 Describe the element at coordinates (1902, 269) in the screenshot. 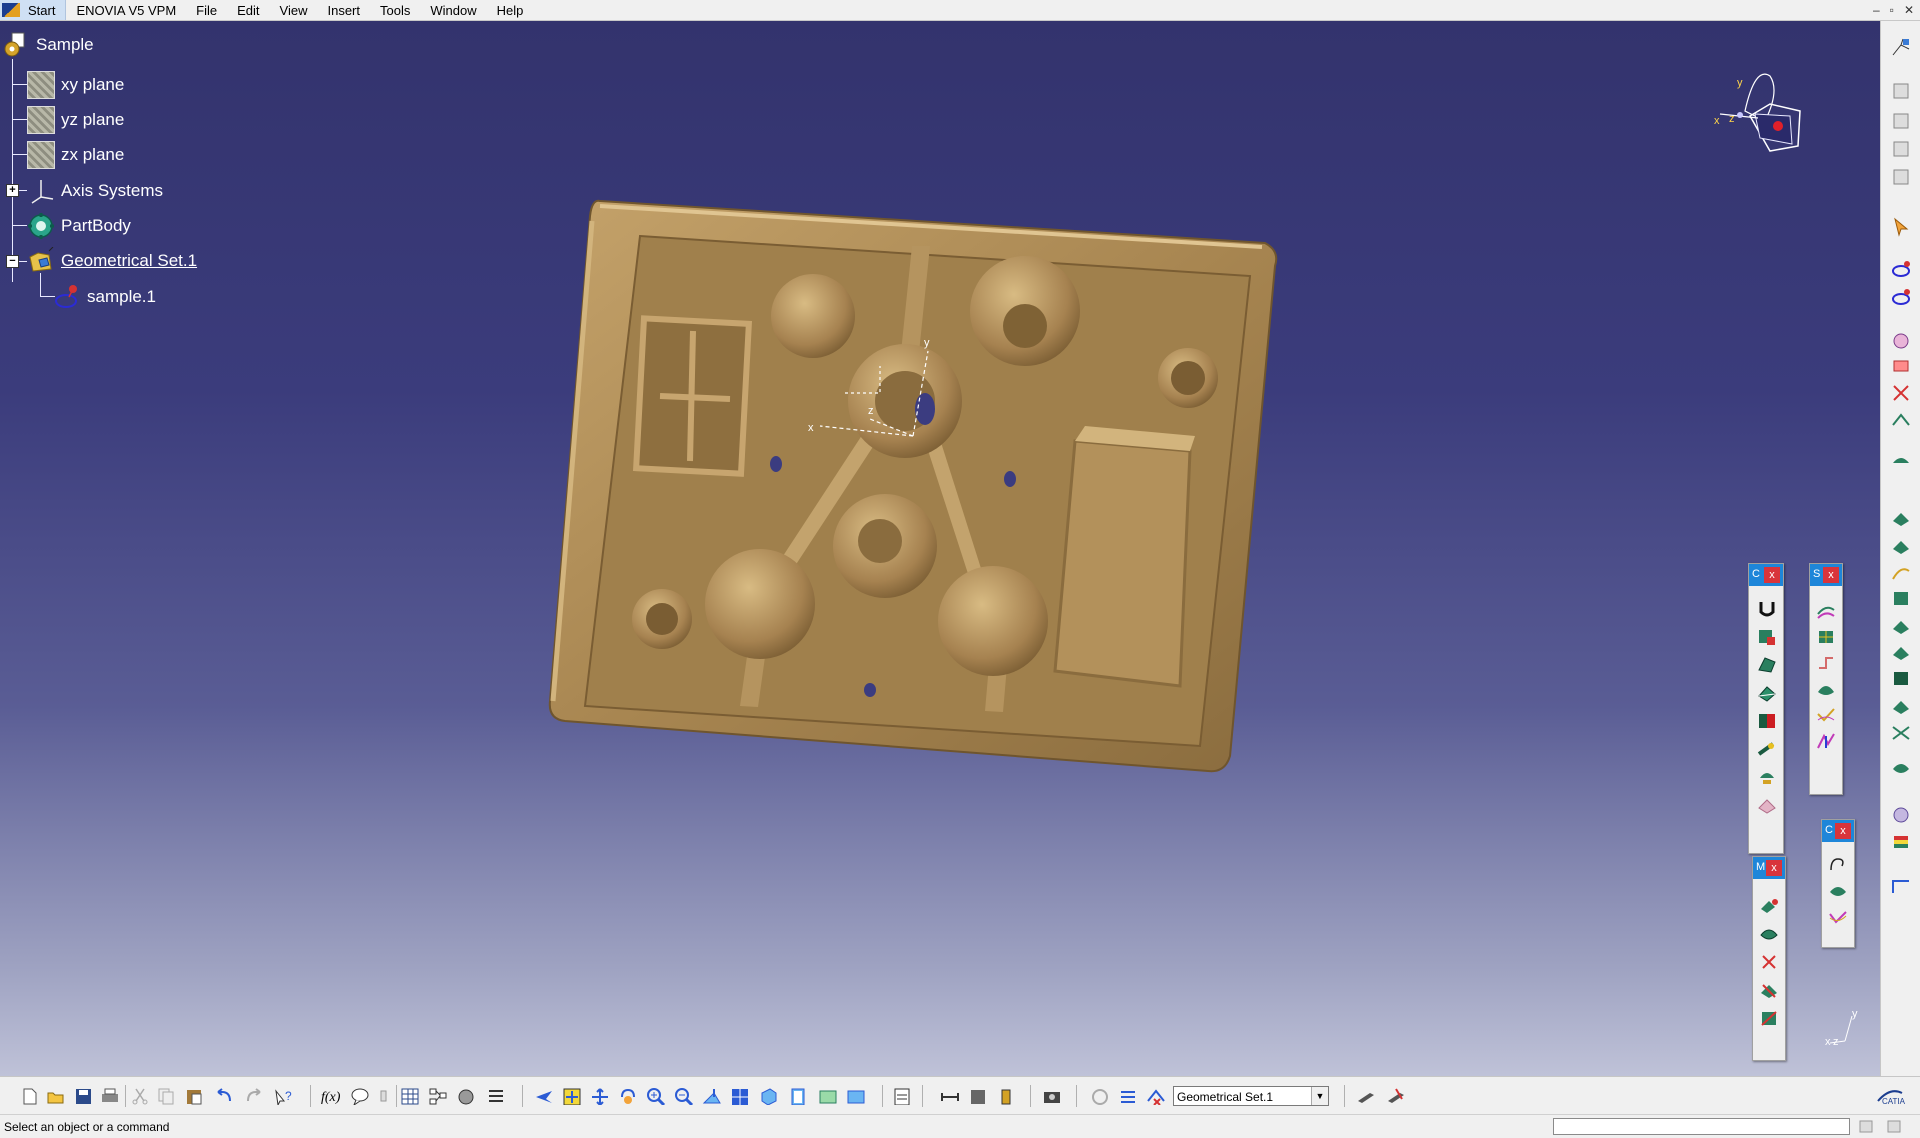

I see `import-cloud-icon` at that location.